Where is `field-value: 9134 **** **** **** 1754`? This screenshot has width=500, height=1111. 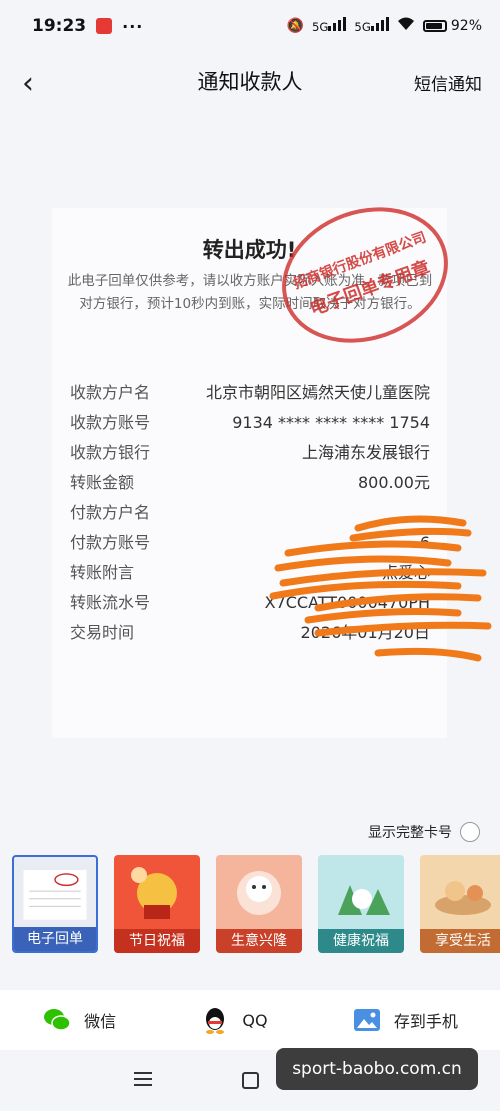
field-value: 9134 **** **** **** 1754 is located at coordinates (331, 422).